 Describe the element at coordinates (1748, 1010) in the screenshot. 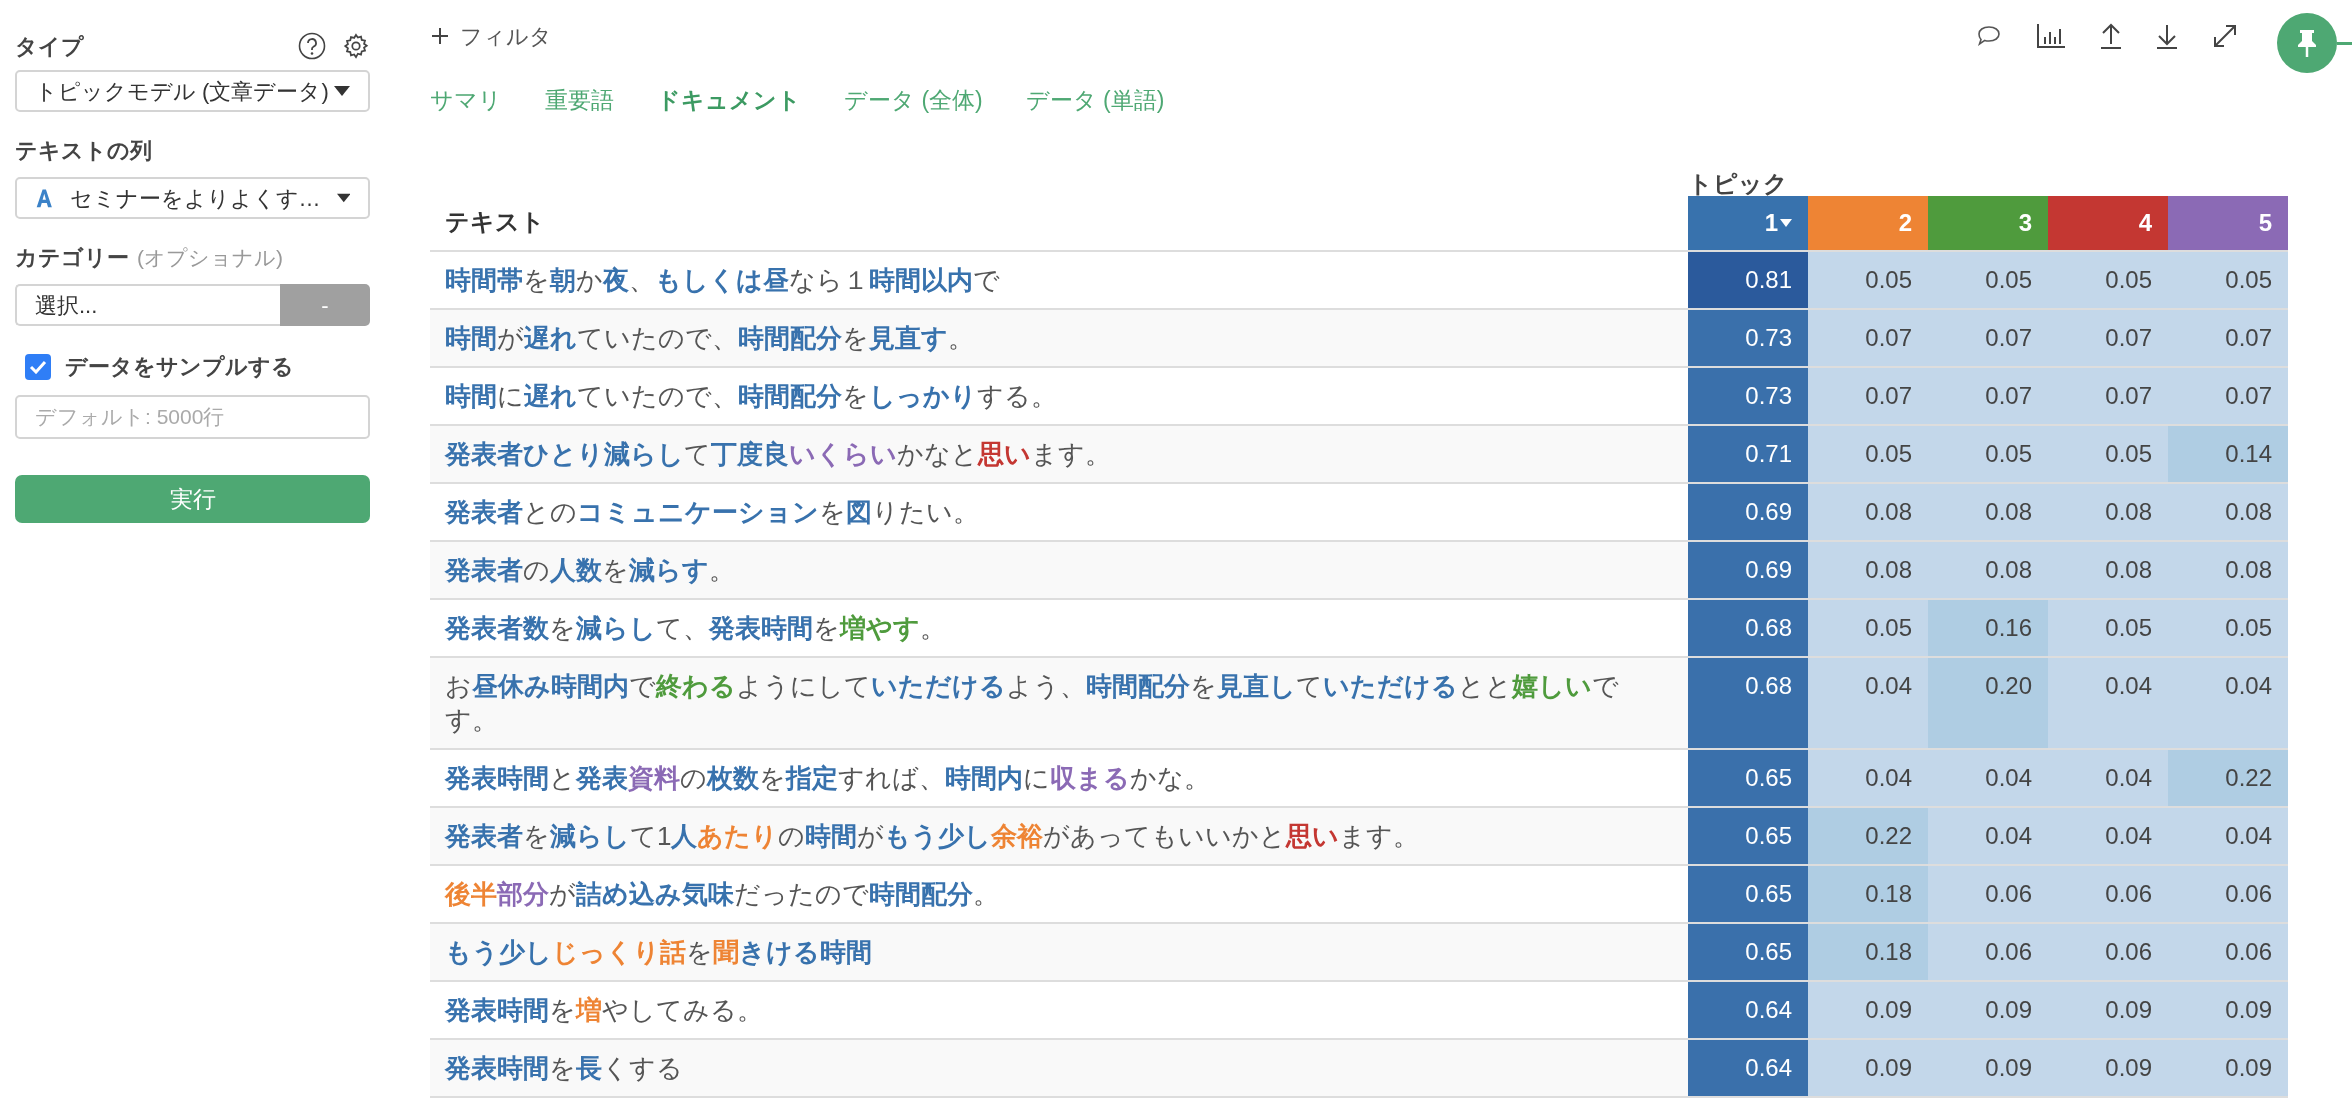

I see `score-cell: 0.64` at that location.